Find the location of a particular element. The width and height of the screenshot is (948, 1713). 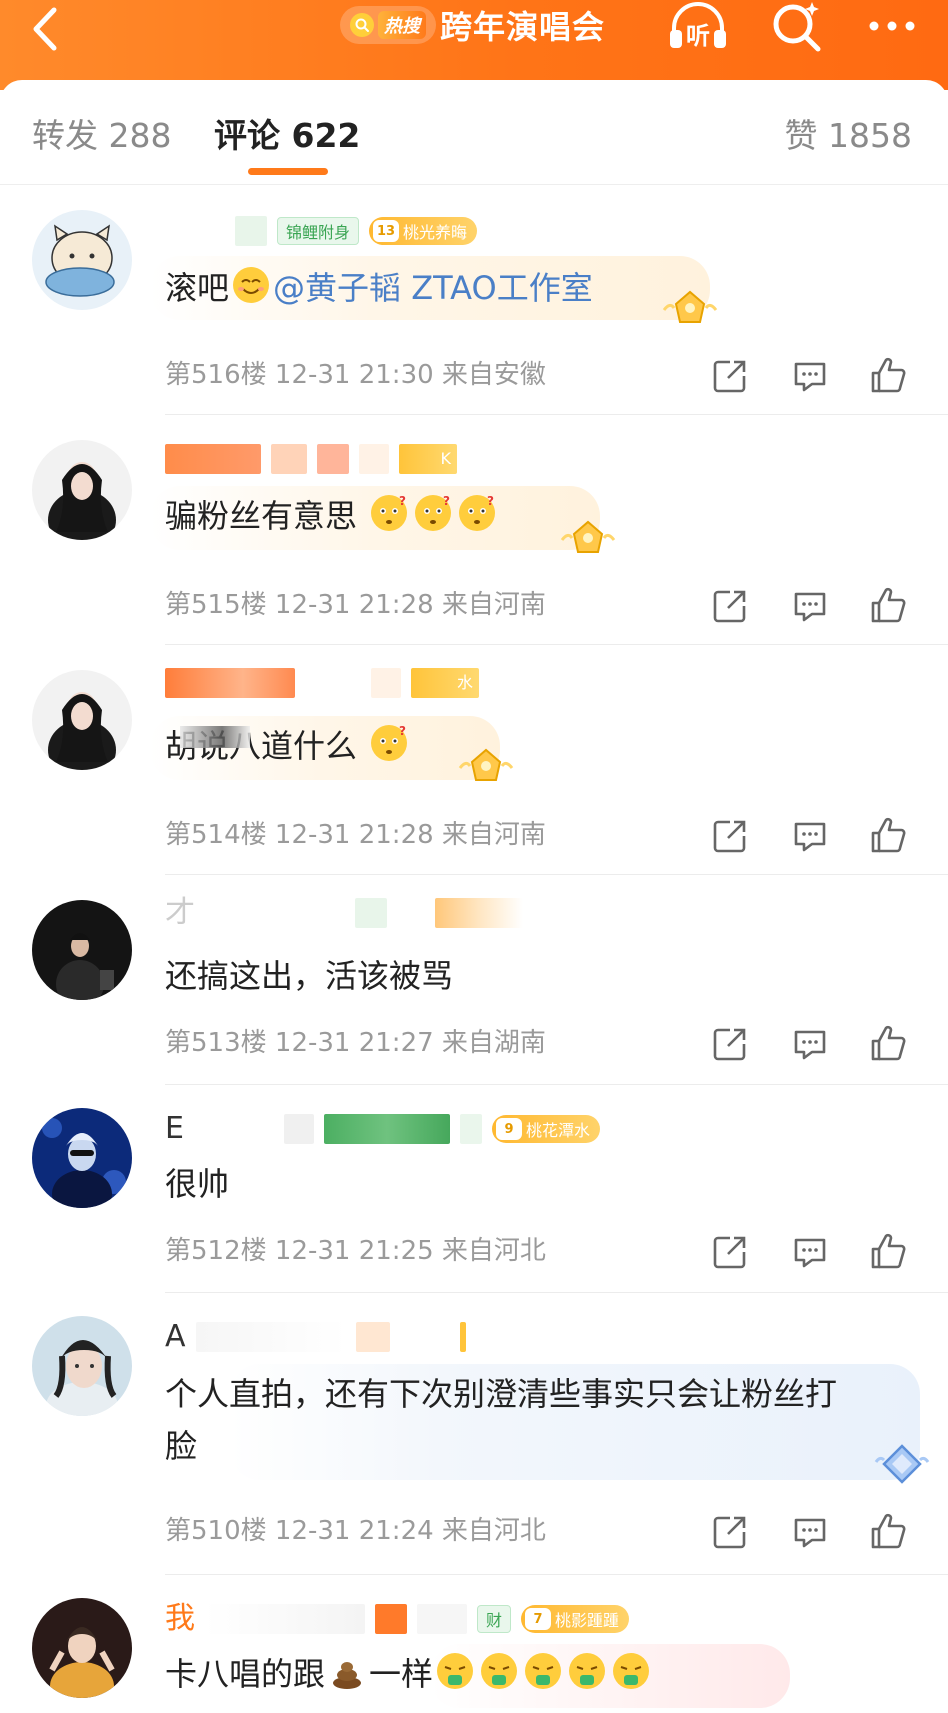

username-initial: 我 is located at coordinates (180, 1618).